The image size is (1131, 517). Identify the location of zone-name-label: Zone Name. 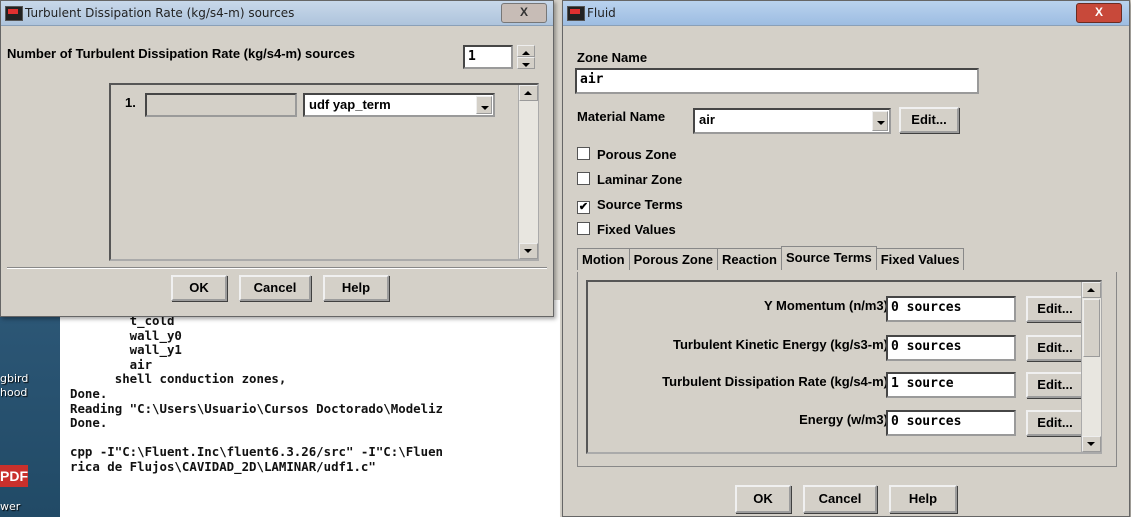
(612, 57).